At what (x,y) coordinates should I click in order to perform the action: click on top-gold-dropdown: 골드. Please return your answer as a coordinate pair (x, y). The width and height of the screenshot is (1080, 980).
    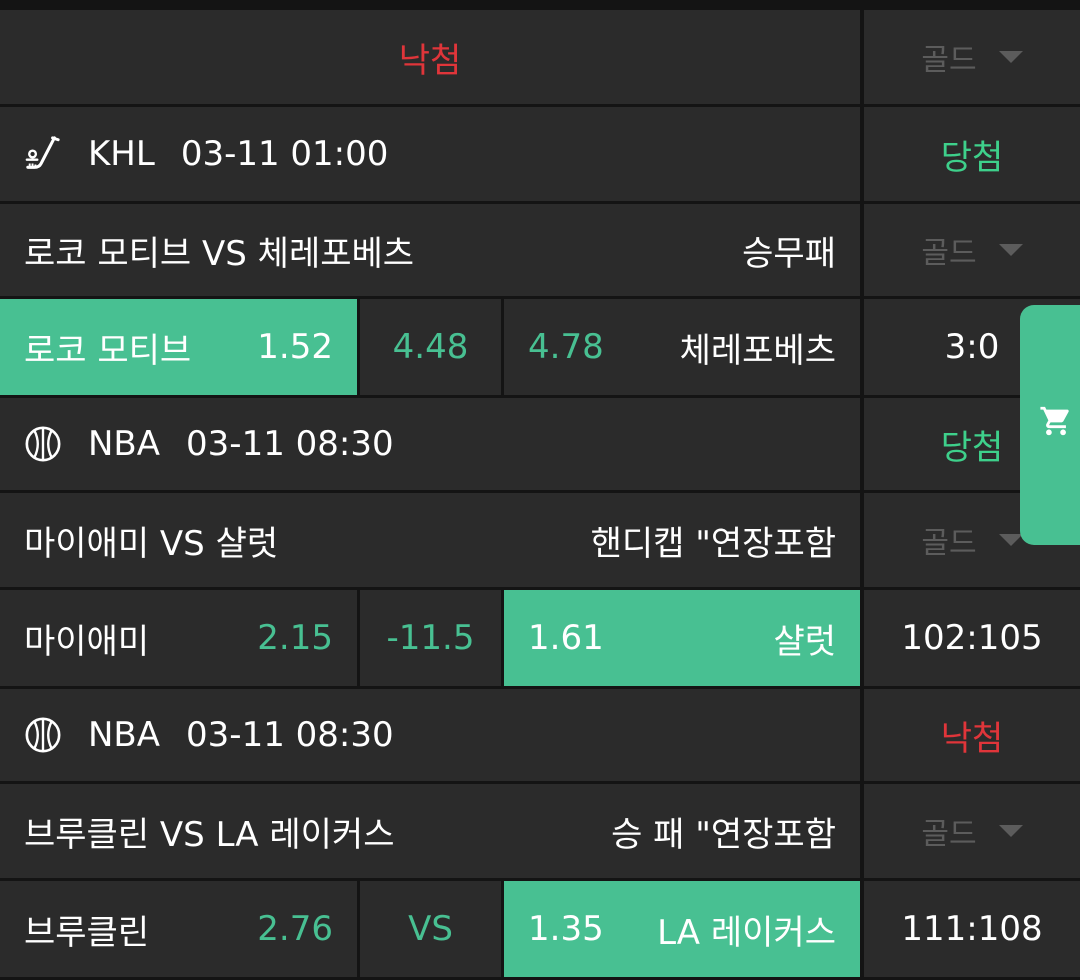
    Looking at the image, I should click on (972, 57).